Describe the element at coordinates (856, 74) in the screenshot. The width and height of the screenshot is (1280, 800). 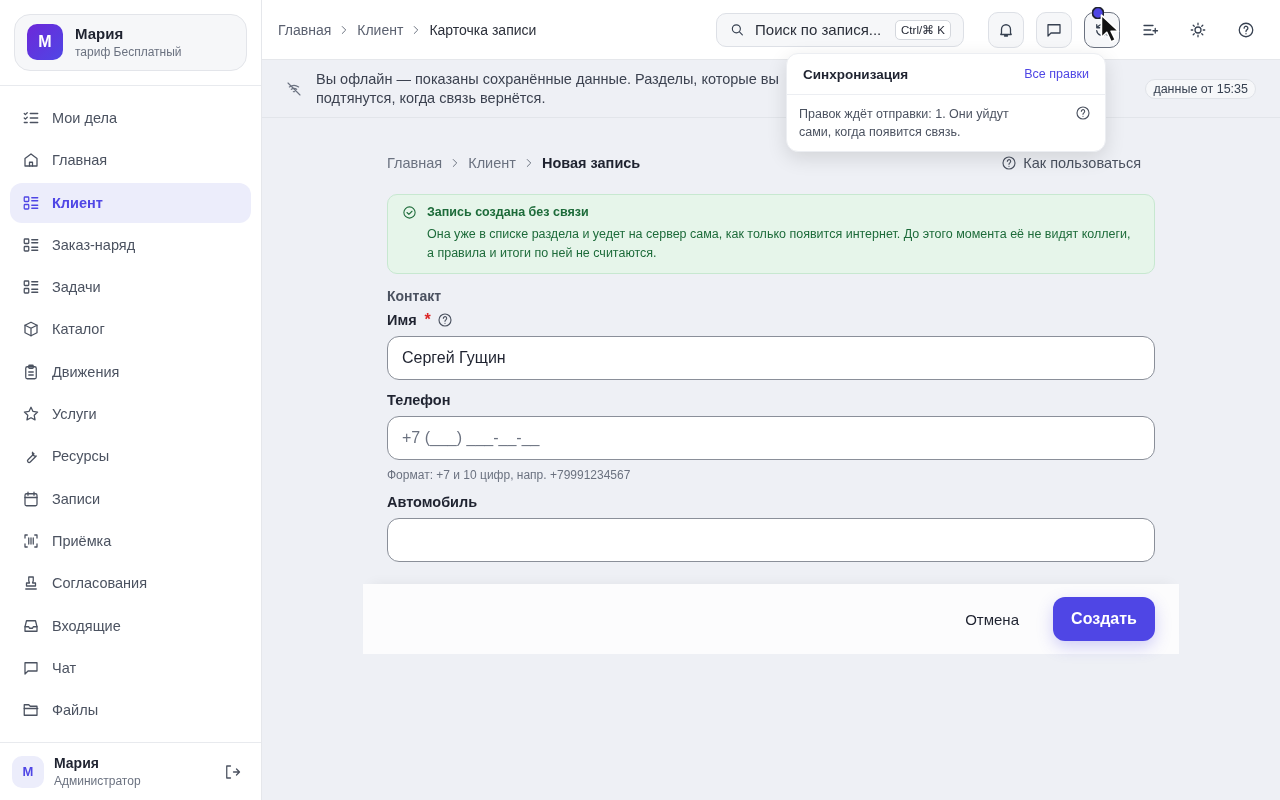
I see `popover-title: Синхронизация` at that location.